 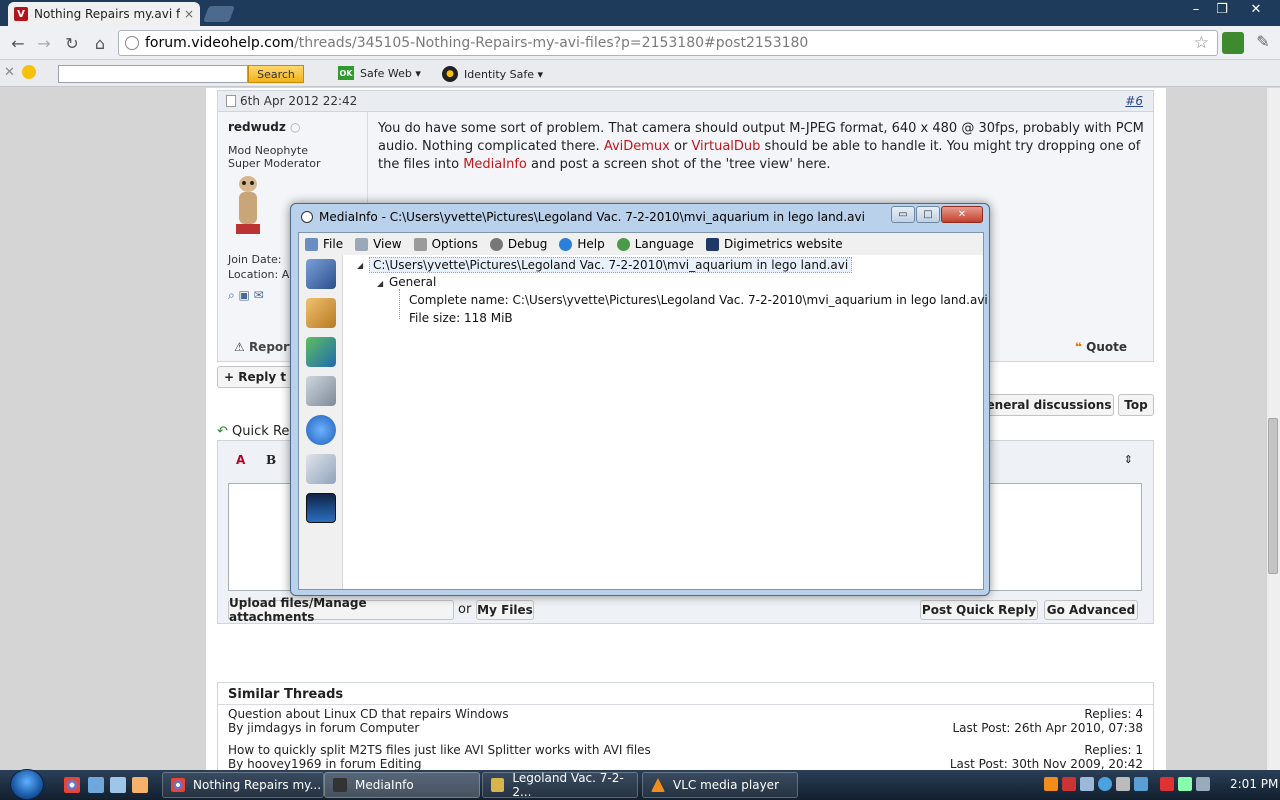 What do you see at coordinates (1203, 784) in the screenshot?
I see `volume-tray-icon` at bounding box center [1203, 784].